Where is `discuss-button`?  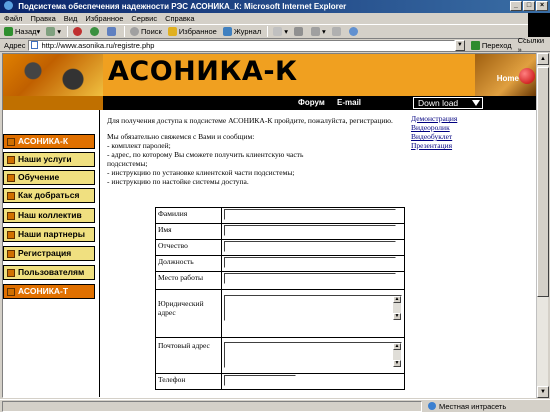 discuss-button is located at coordinates (337, 31).